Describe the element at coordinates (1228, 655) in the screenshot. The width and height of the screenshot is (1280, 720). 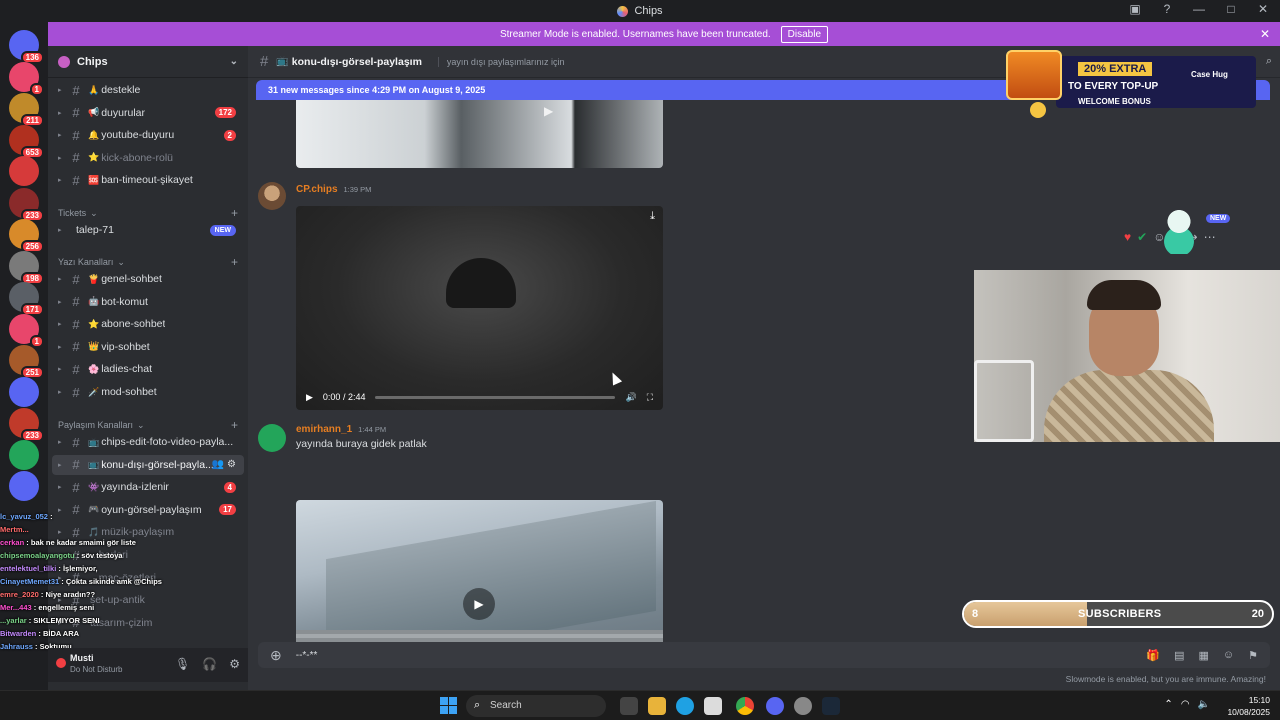
I see `emoji-icon: ☺` at that location.